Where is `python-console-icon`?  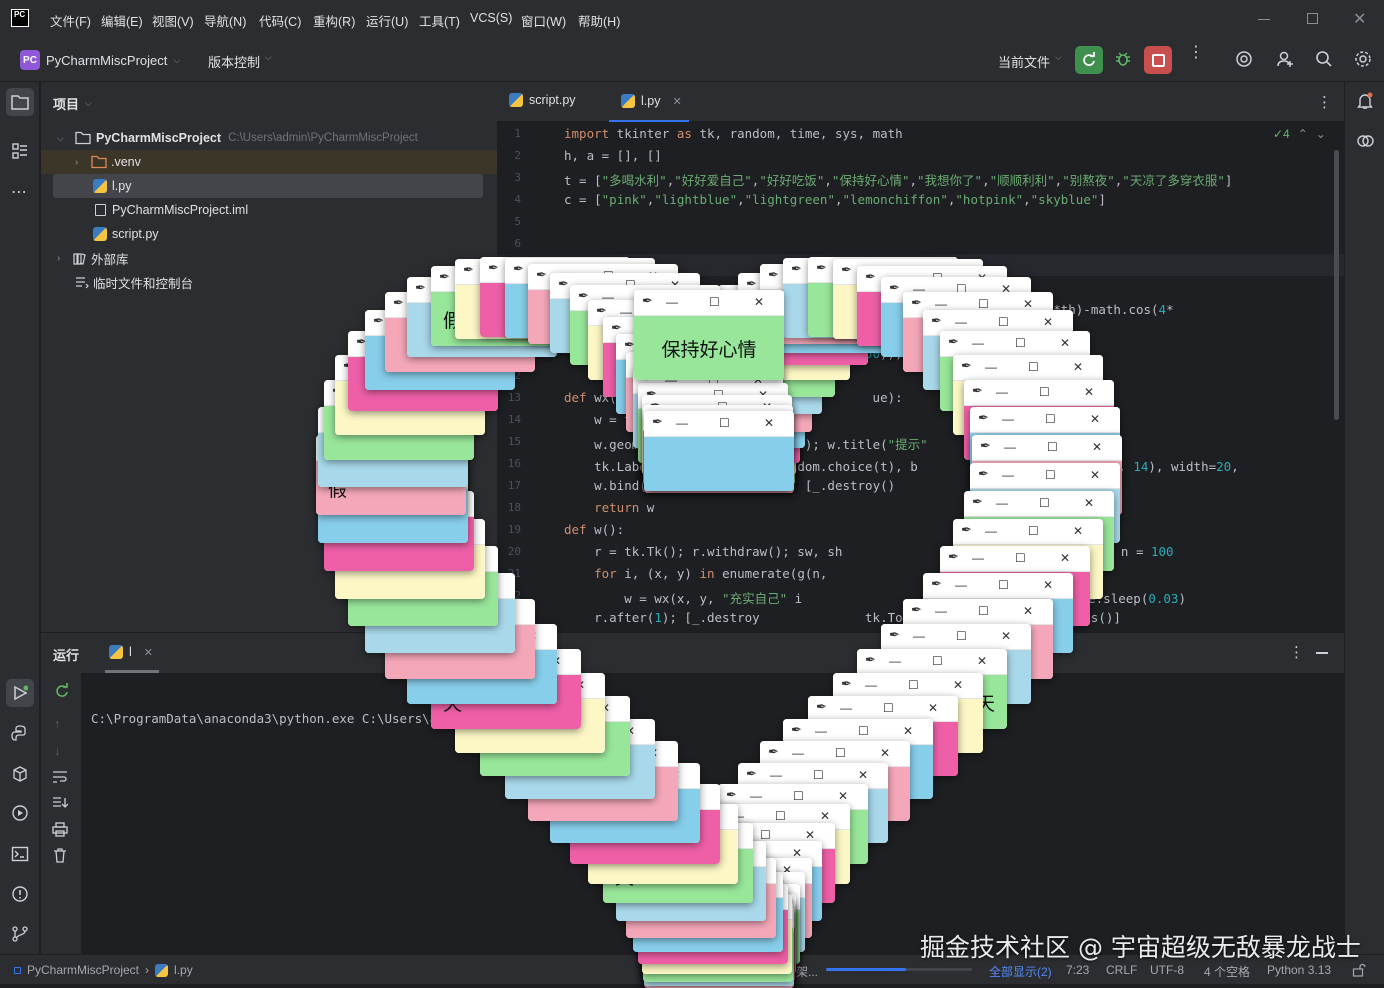 python-console-icon is located at coordinates (20, 733).